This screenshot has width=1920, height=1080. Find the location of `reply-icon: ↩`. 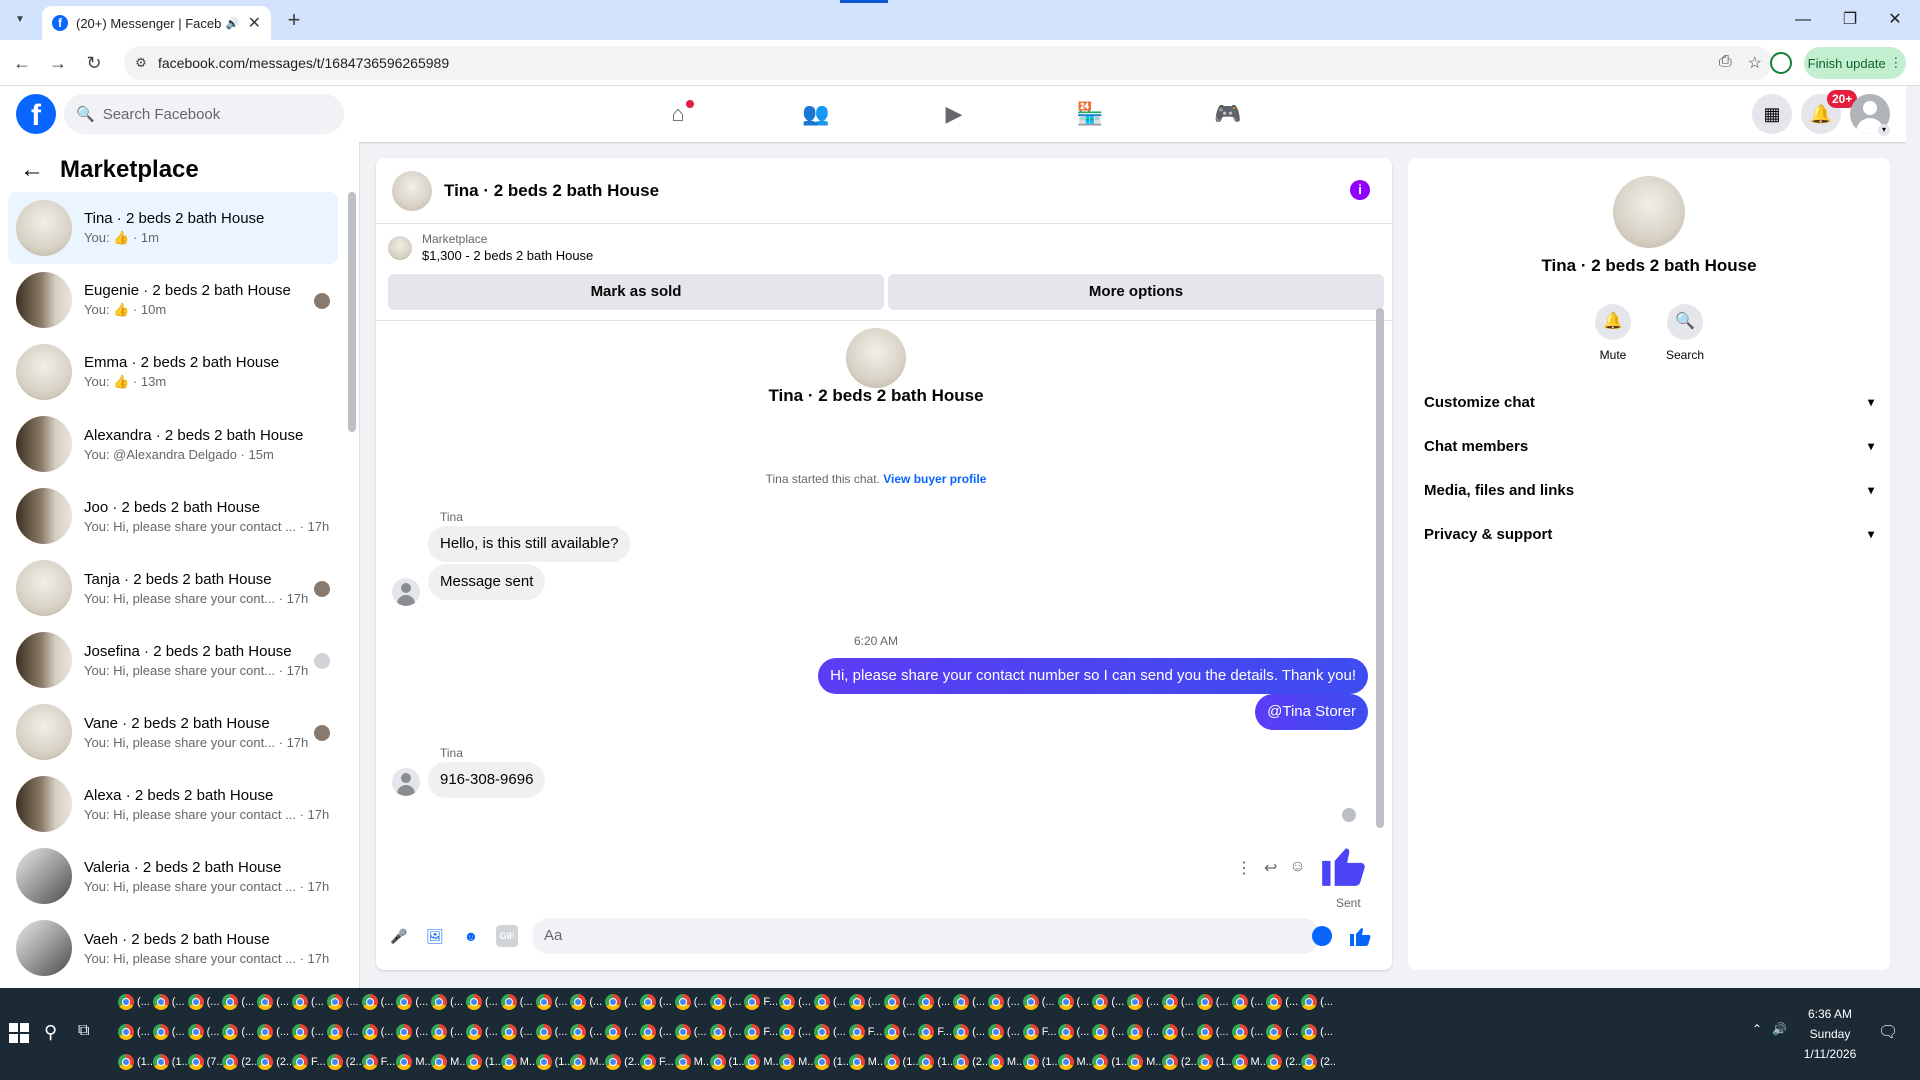

reply-icon: ↩ is located at coordinates (1270, 868).